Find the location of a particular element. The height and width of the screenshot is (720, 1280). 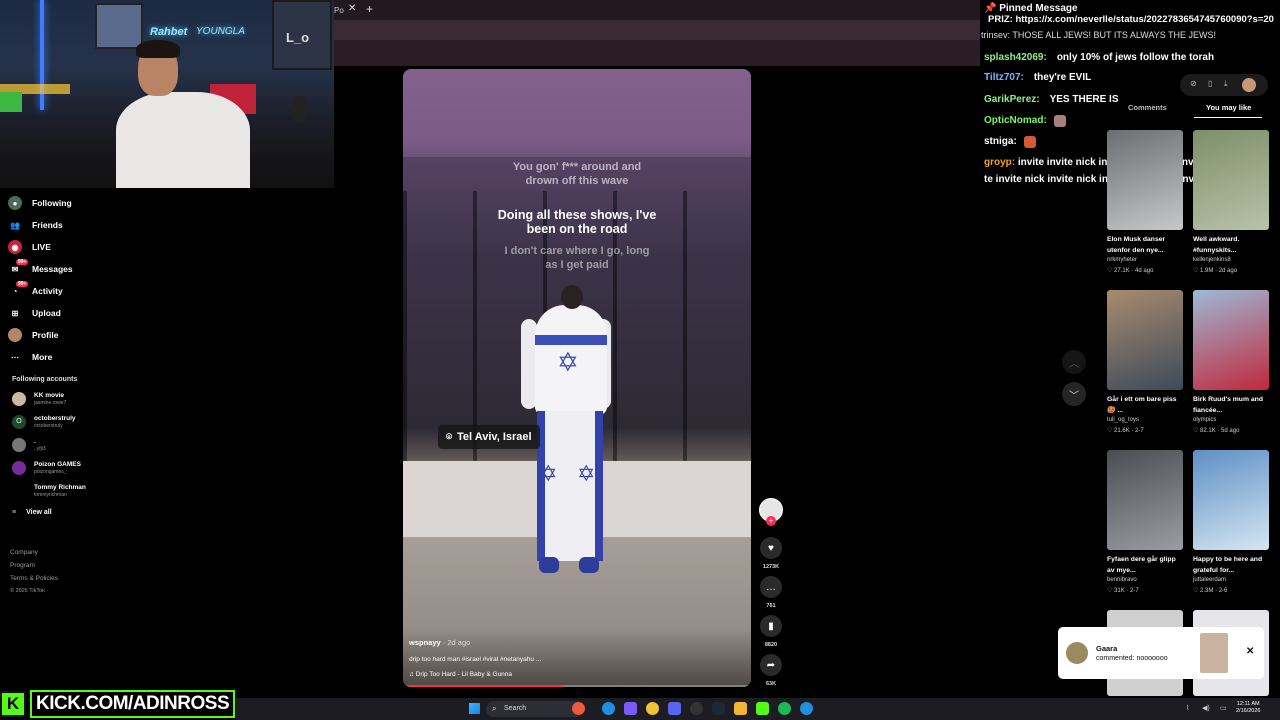

previous-video-button: ︿ is located at coordinates (1074, 362).